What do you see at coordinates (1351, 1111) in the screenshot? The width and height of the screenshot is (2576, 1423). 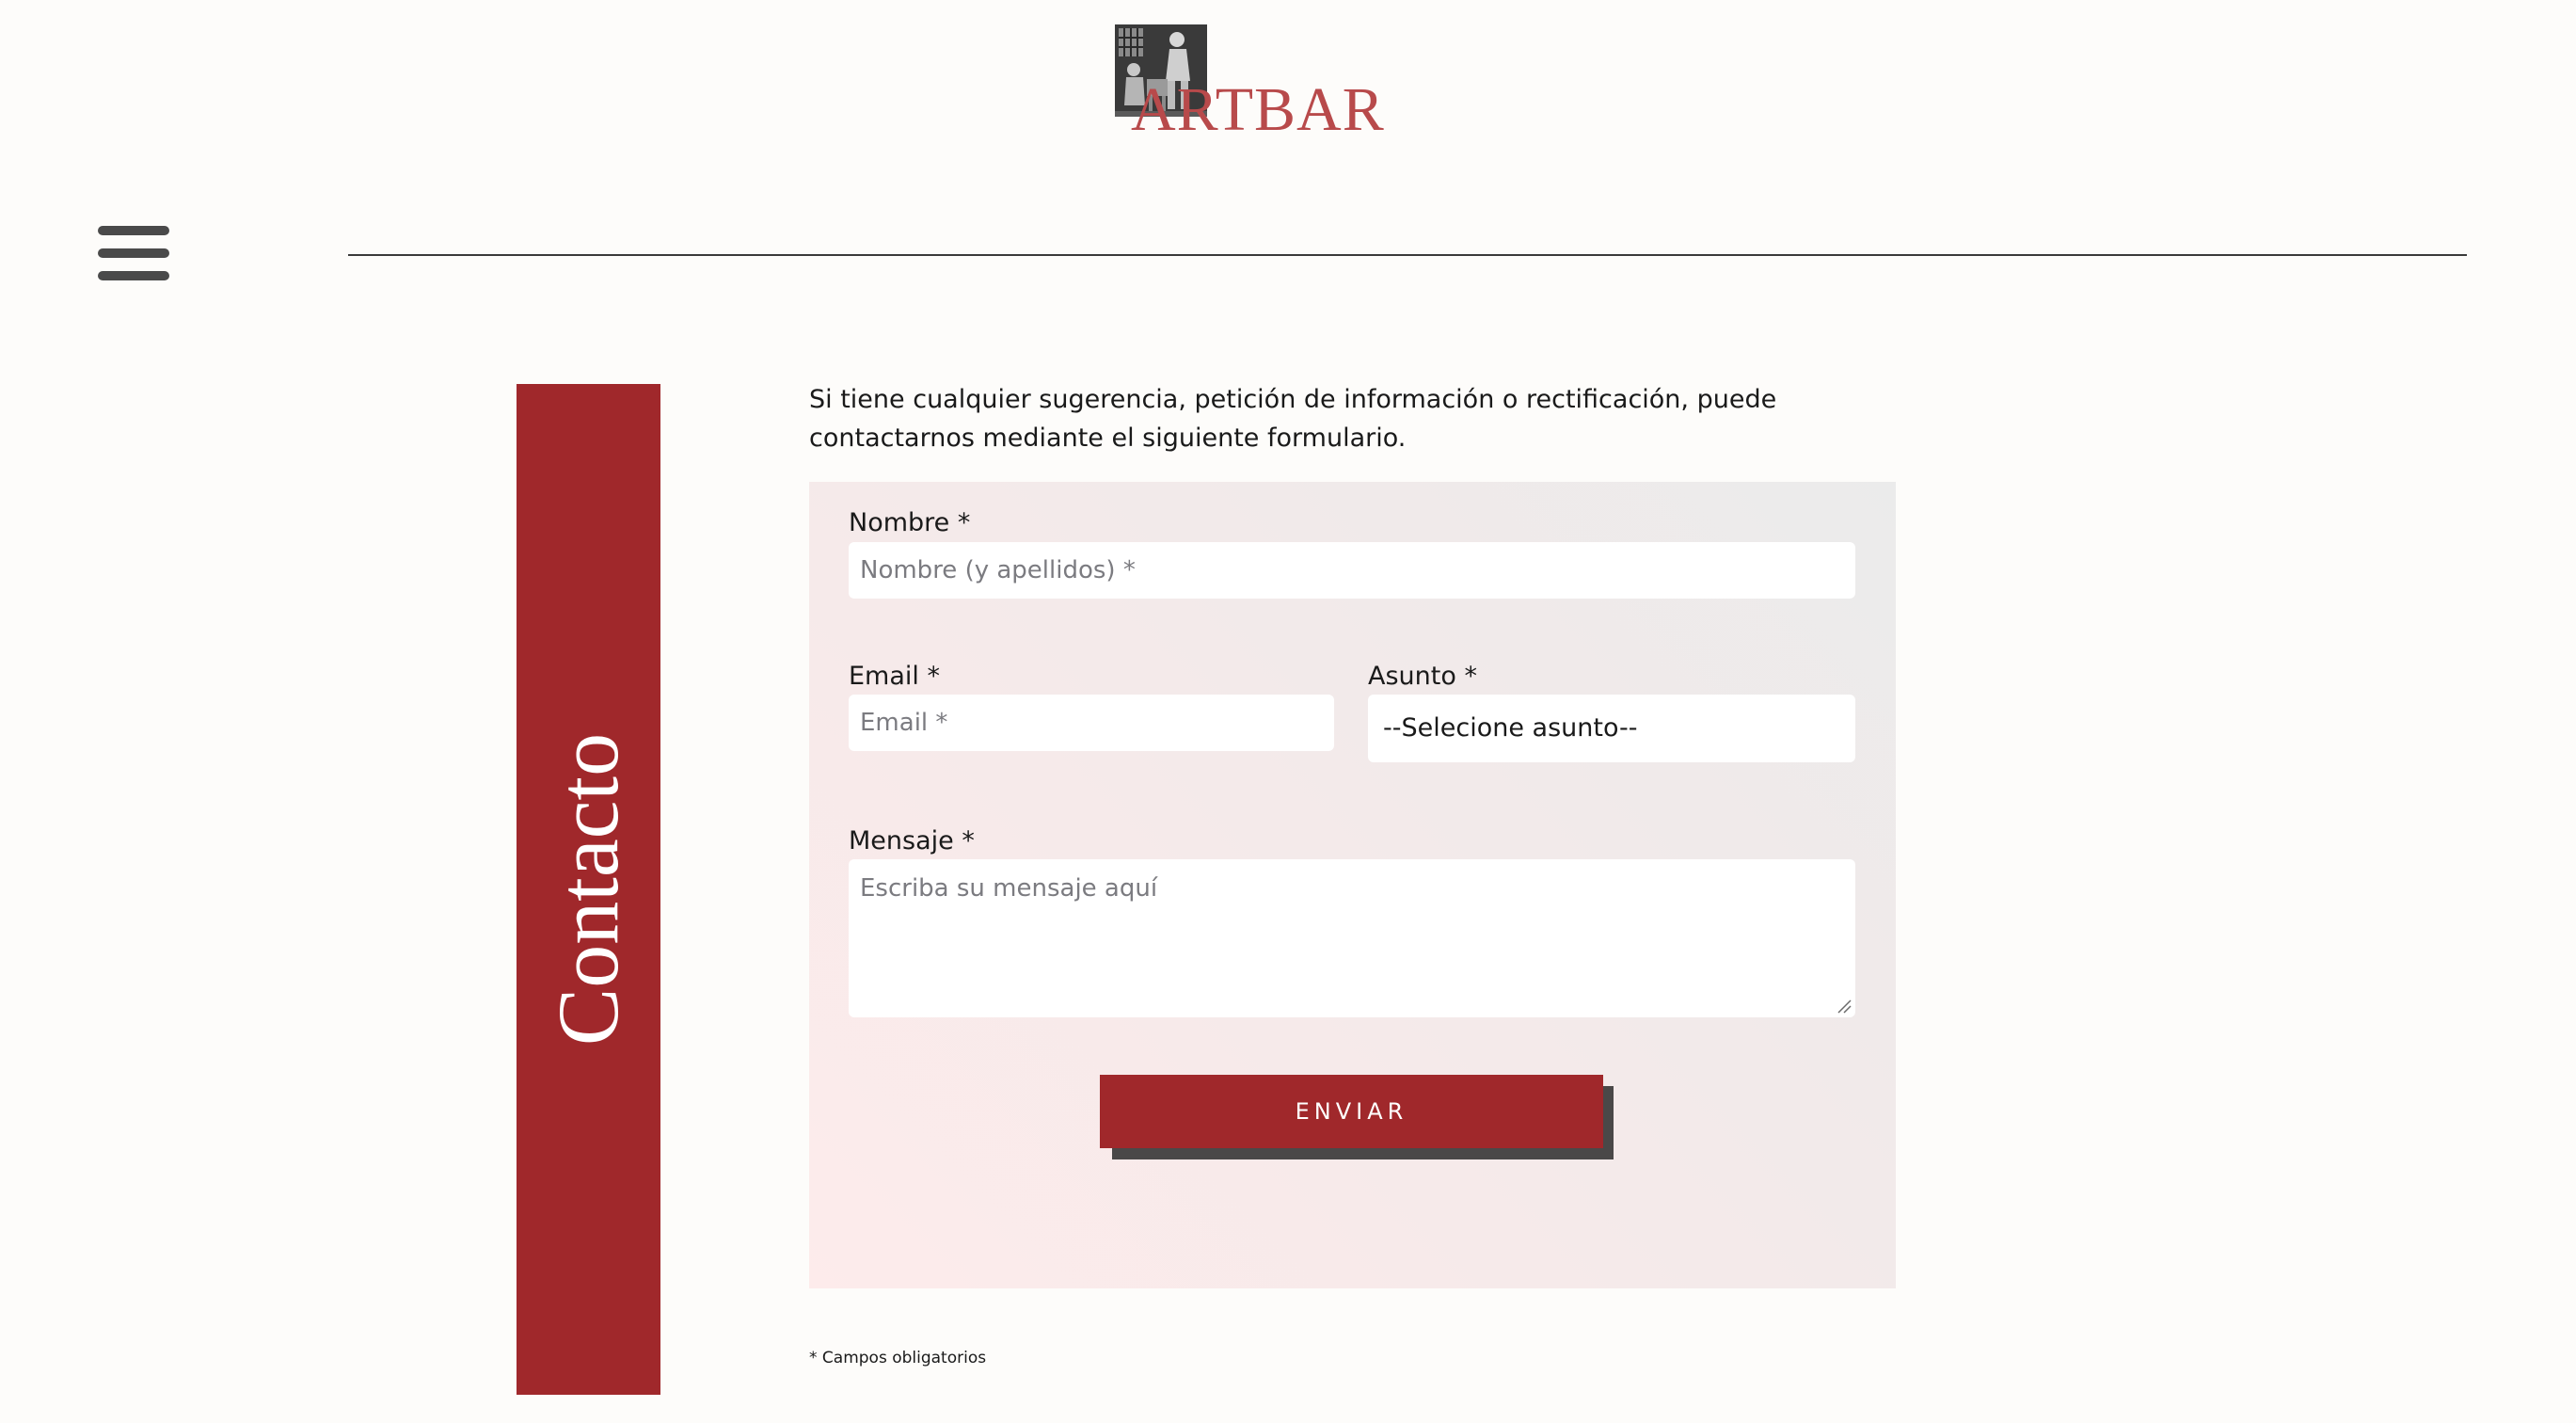 I see `submit-button: ENVIAR` at bounding box center [1351, 1111].